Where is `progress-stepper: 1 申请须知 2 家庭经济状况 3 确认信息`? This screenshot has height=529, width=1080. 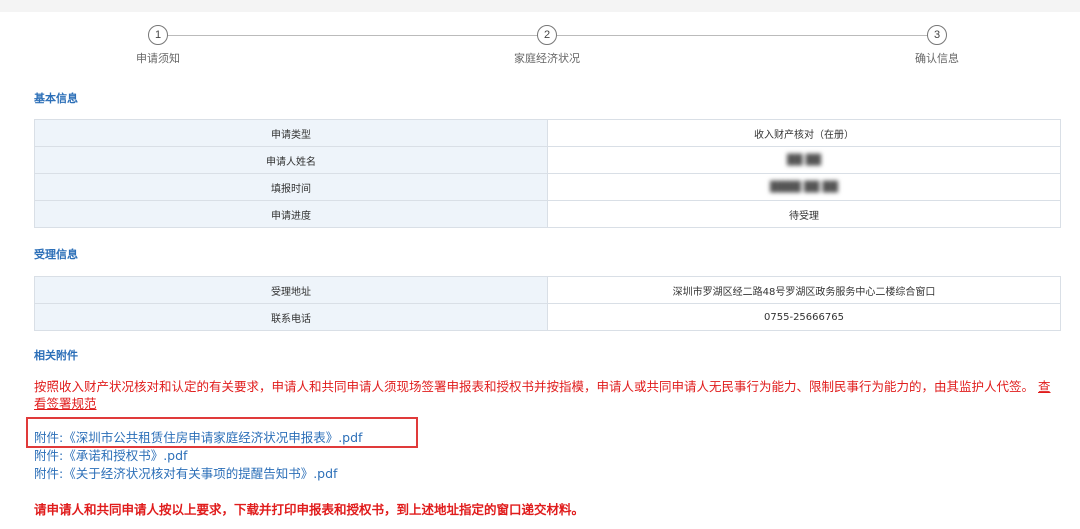 progress-stepper: 1 申请须知 2 家庭经济状况 3 确认信息 is located at coordinates (540, 49).